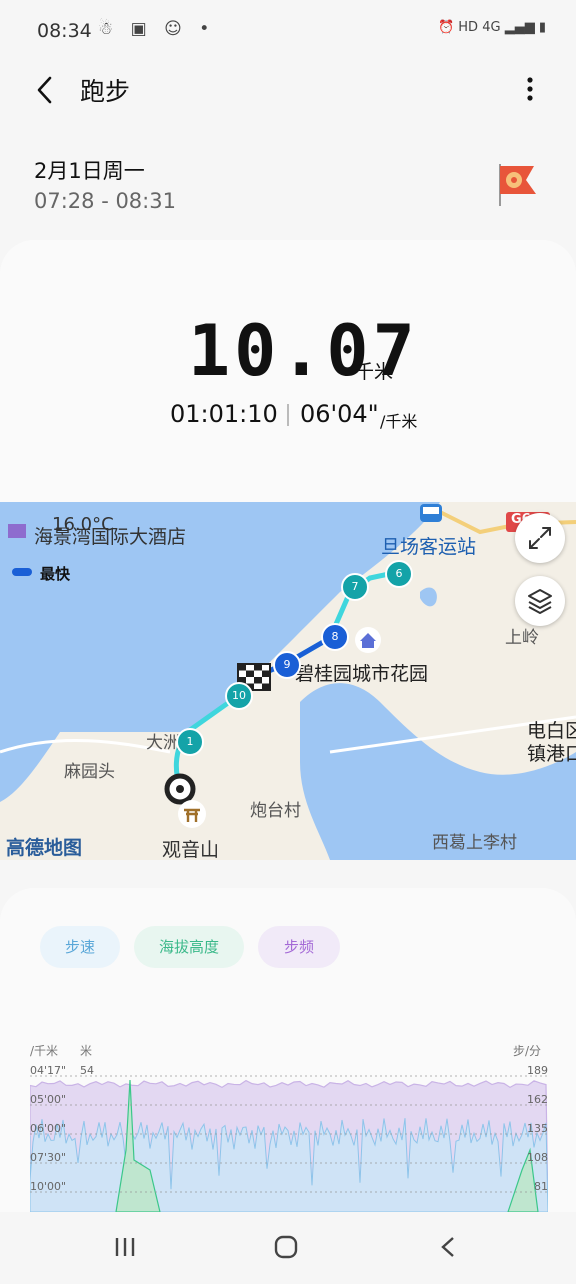 The image size is (576, 1284). I want to click on tab-pace-label: 步速, so click(79, 947).